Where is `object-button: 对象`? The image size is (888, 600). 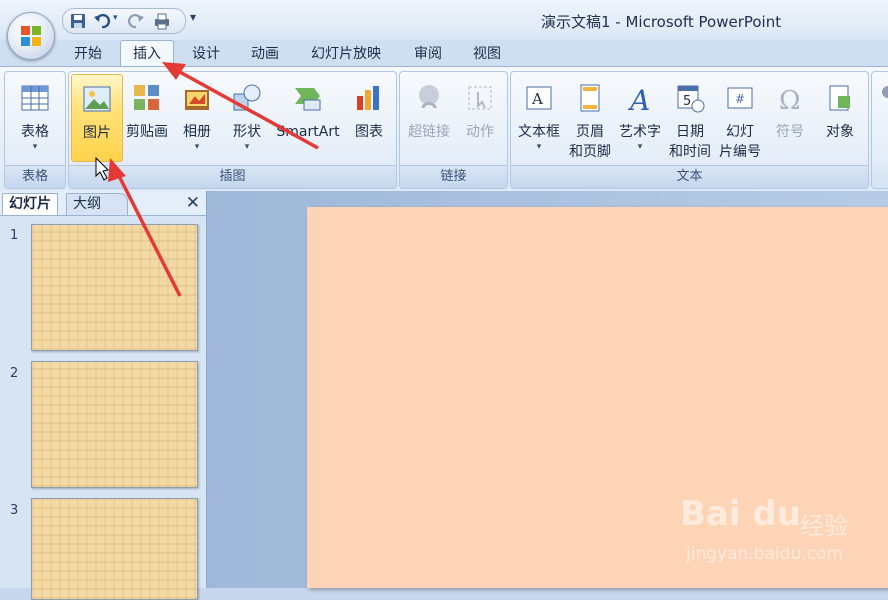 object-button: 对象 is located at coordinates (840, 118).